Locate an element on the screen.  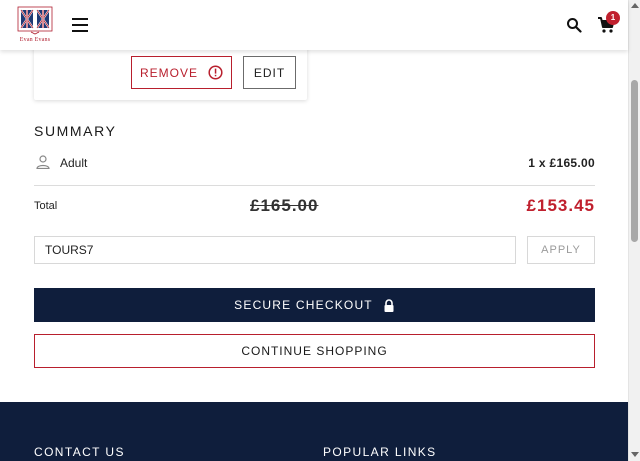
search-icon is located at coordinates (574, 25).